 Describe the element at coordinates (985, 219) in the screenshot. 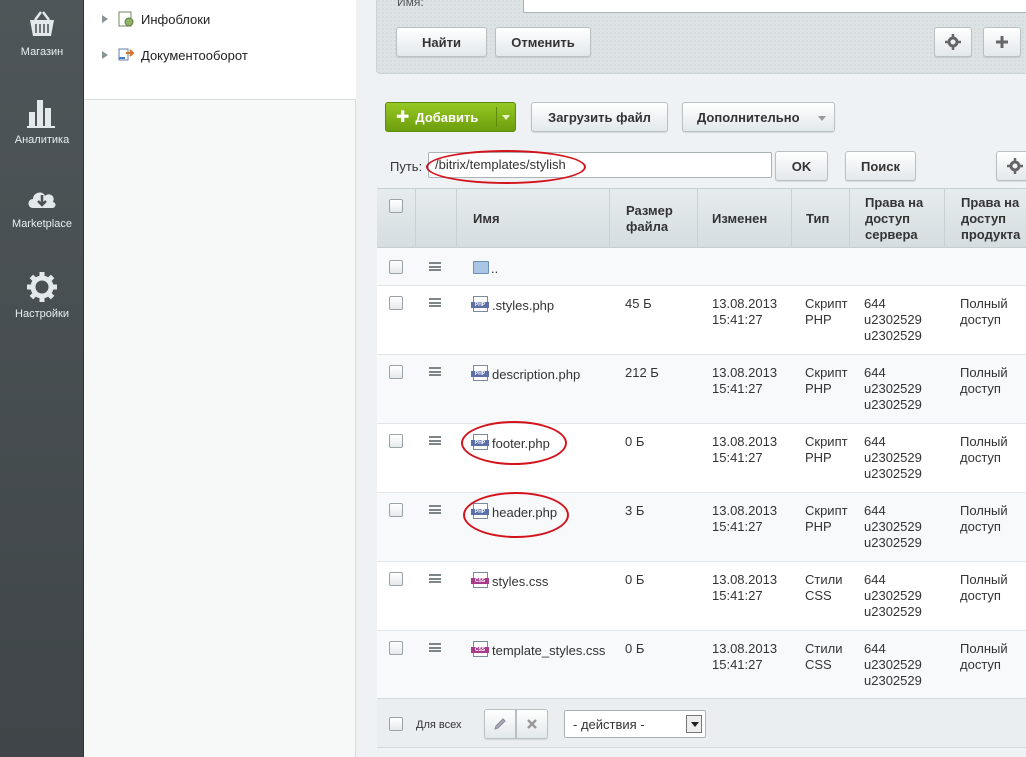

I see `header-product-rights: Права на доступ продукта` at that location.